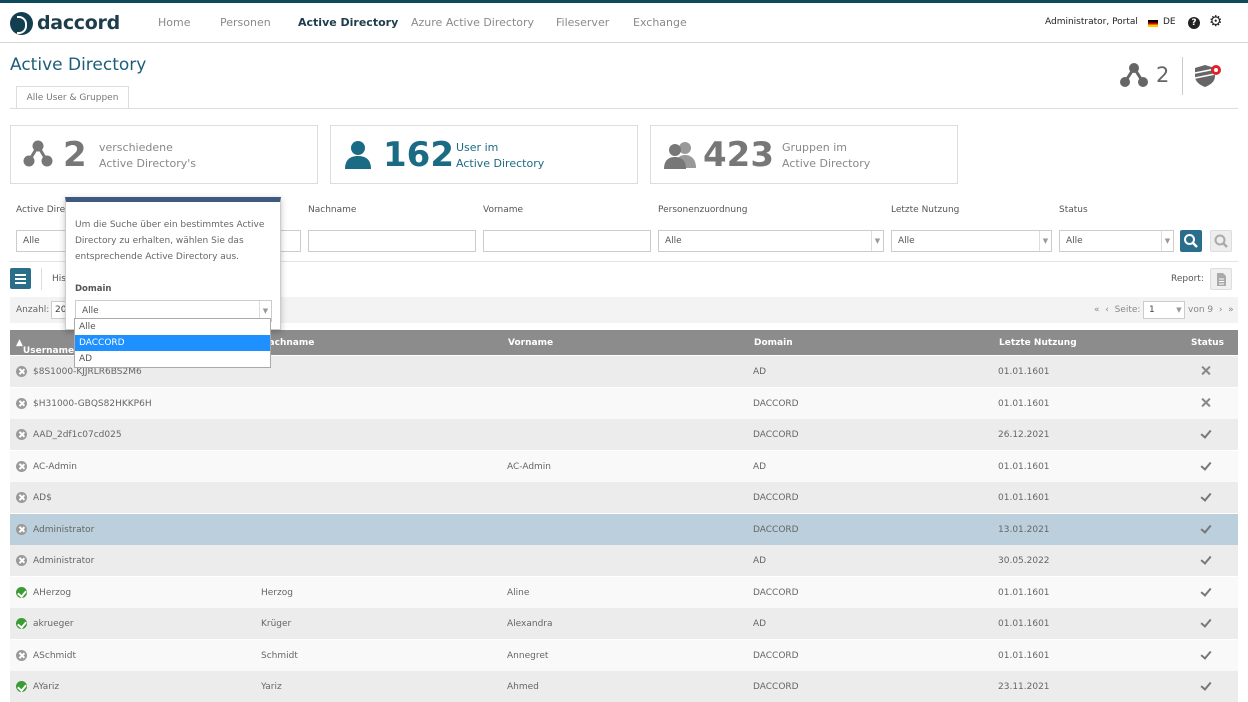 The height and width of the screenshot is (702, 1248). What do you see at coordinates (21, 686) in the screenshot?
I see `active-status-icon` at bounding box center [21, 686].